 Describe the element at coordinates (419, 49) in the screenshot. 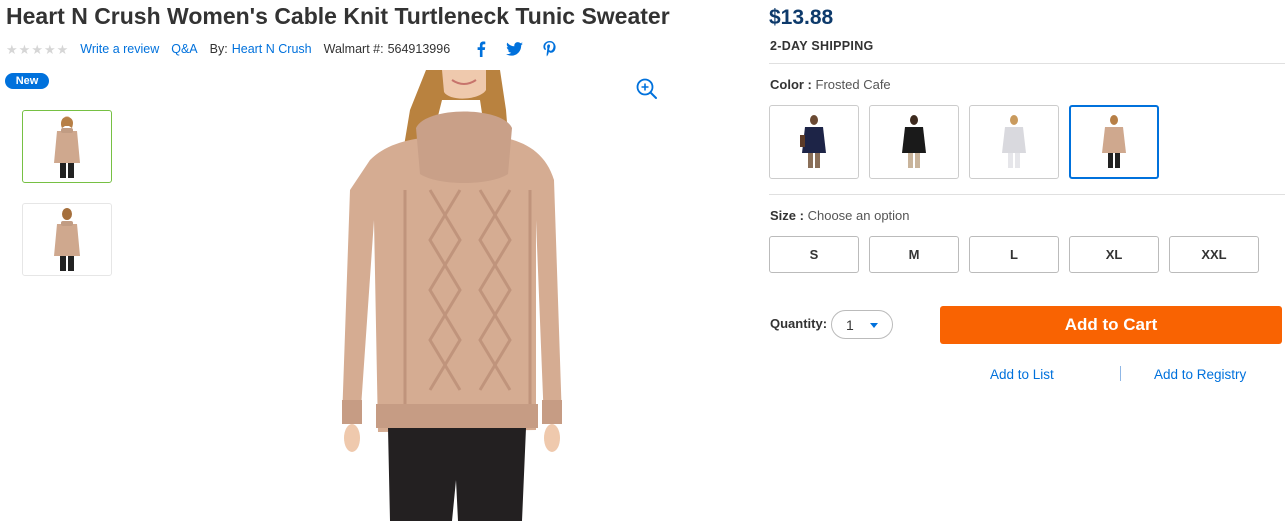

I see `walmart-number: 564913996` at that location.